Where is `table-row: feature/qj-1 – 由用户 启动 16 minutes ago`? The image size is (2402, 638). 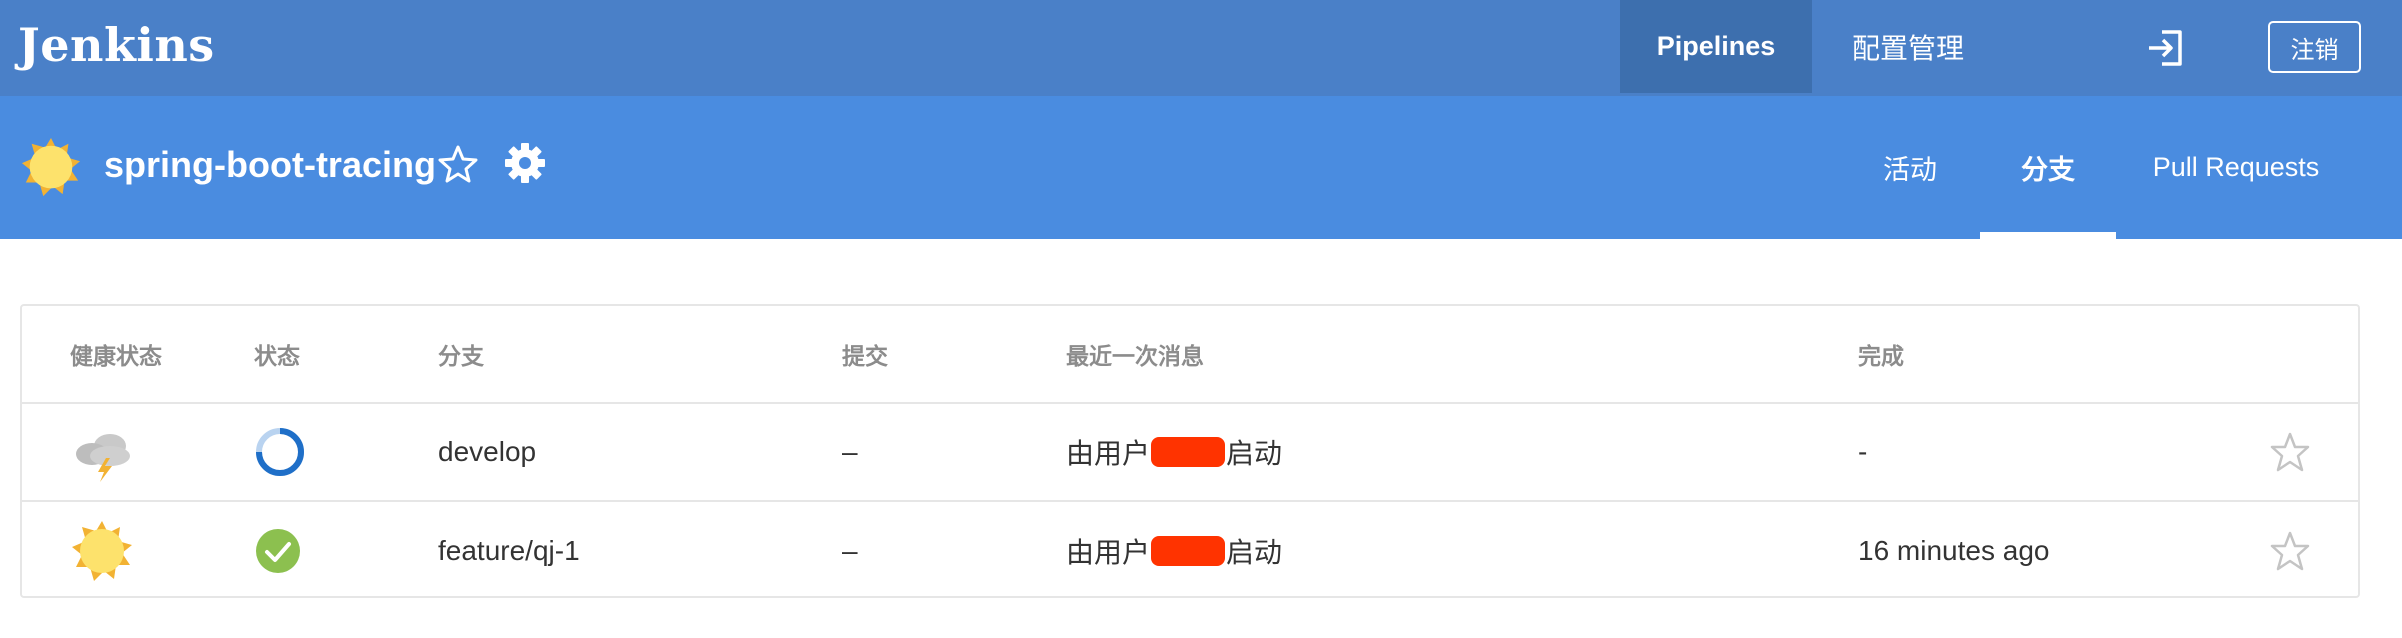 table-row: feature/qj-1 – 由用户 启动 16 minutes ago is located at coordinates (1190, 551).